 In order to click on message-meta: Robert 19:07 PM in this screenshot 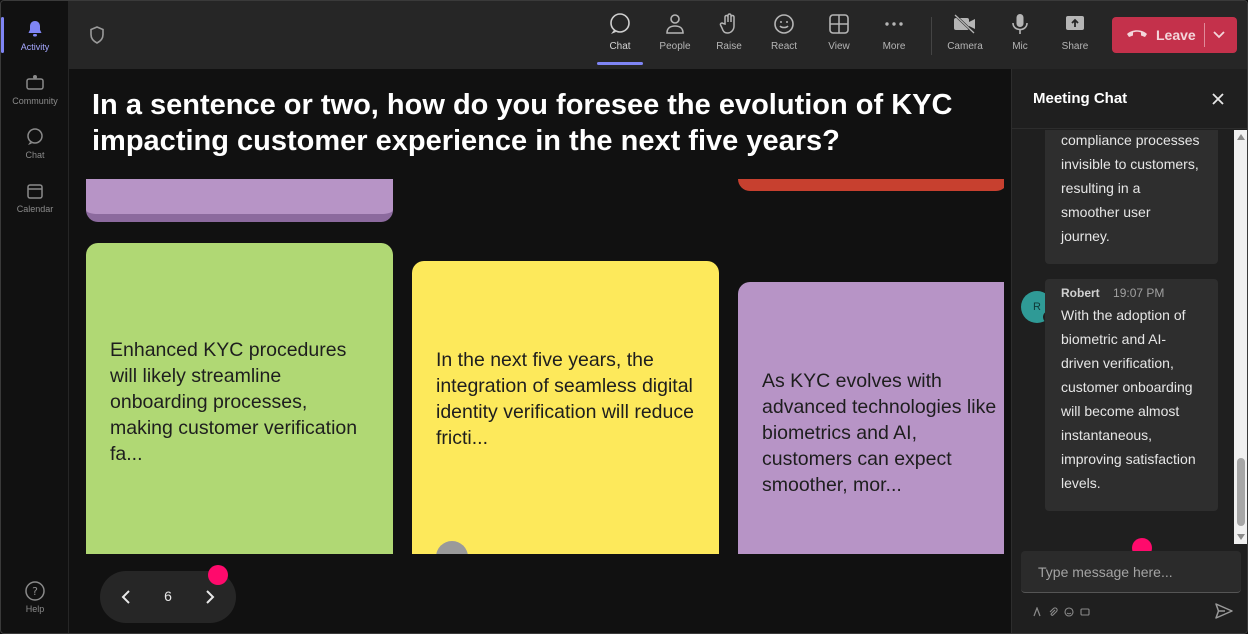, I will do `click(1131, 293)`.